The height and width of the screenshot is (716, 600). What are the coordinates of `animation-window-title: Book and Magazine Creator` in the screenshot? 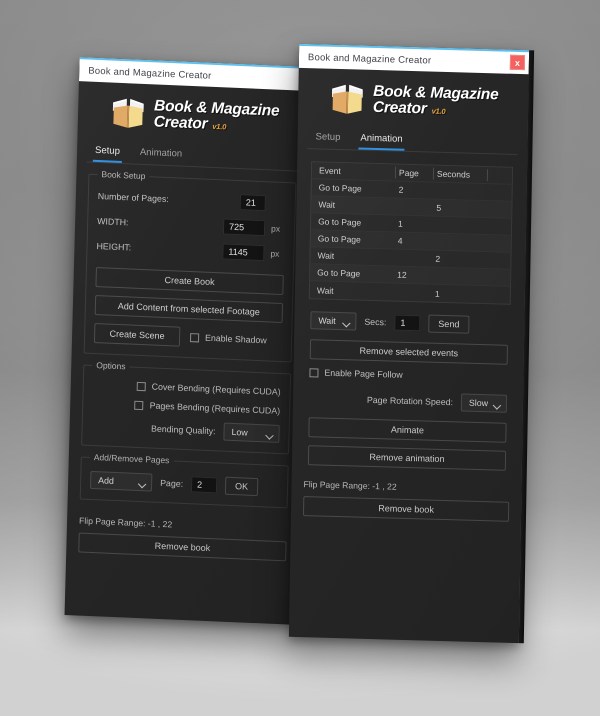 It's located at (369, 59).